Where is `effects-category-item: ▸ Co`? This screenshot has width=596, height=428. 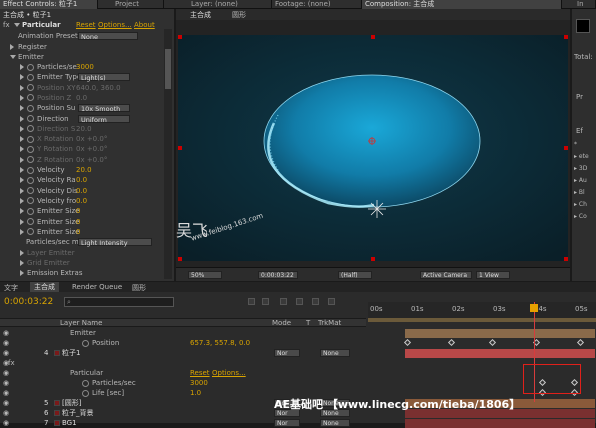
effects-category-item: ▸ Co is located at coordinates (580, 216).